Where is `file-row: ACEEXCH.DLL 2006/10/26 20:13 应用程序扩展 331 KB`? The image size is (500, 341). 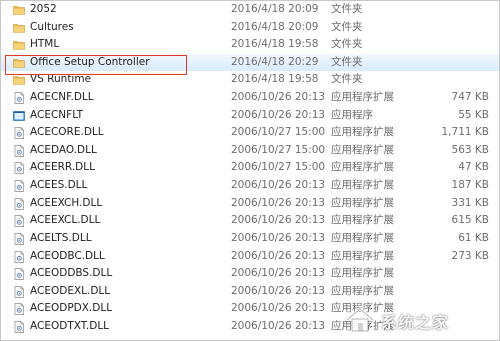
file-row: ACEEXCH.DLL 2006/10/26 20:13 应用程序扩展 331 KB is located at coordinates (250, 204).